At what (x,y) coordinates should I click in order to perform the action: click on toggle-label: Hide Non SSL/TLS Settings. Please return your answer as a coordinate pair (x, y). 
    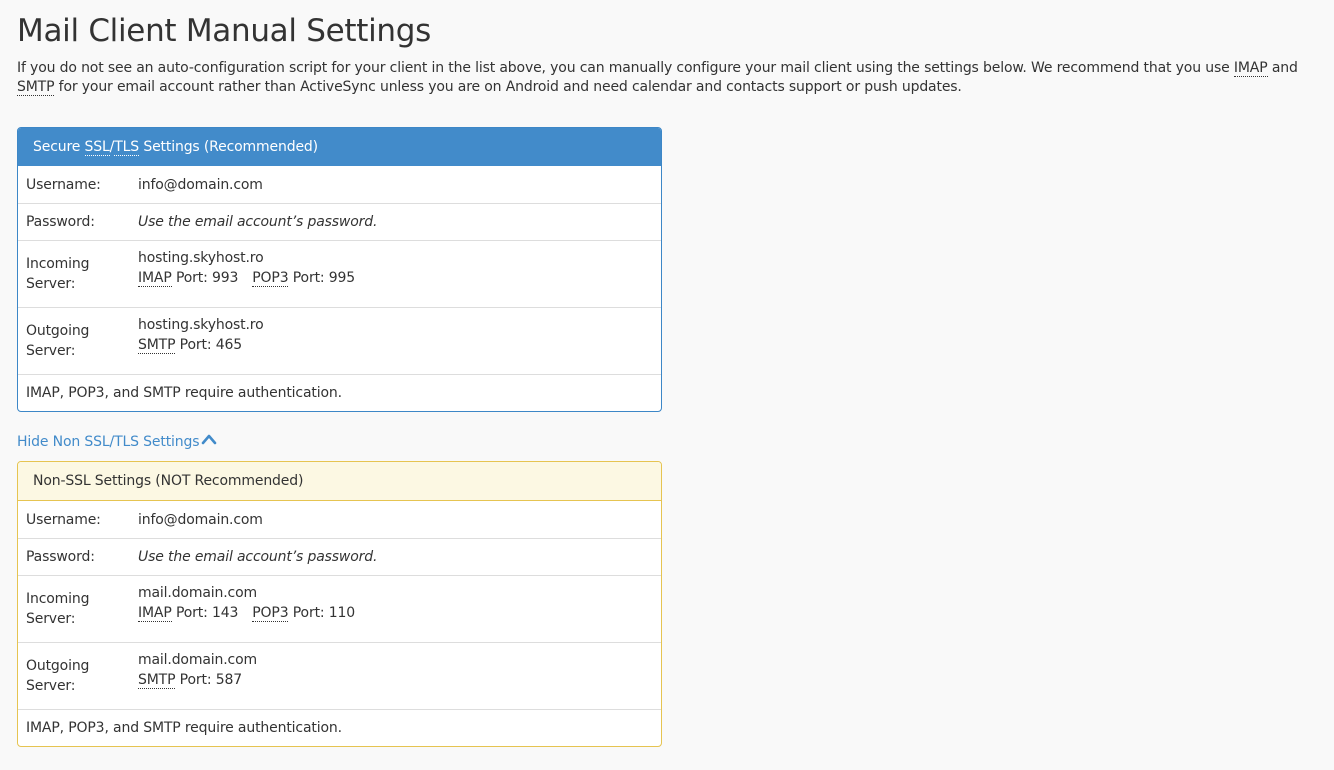
    Looking at the image, I should click on (108, 442).